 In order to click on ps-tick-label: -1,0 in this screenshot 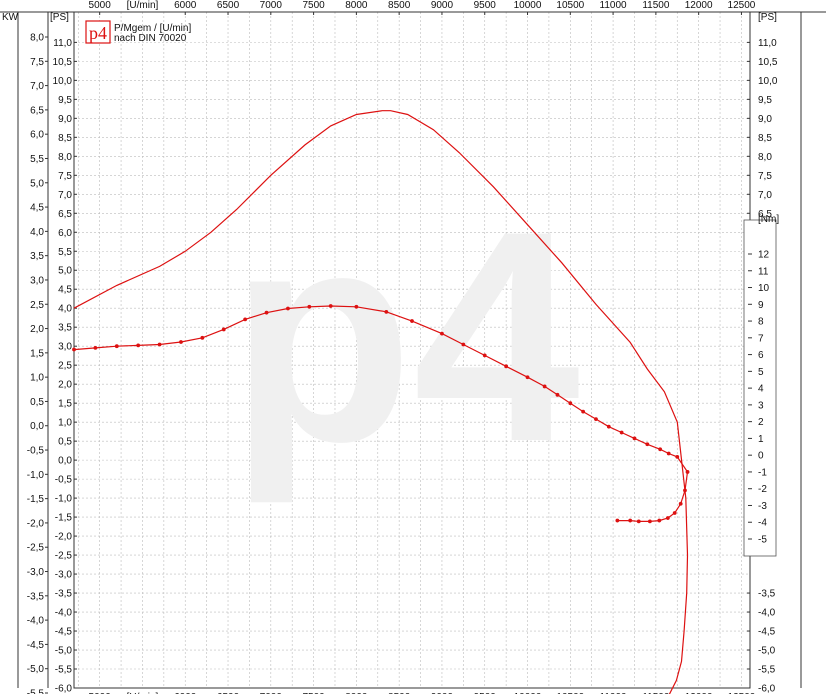, I will do `click(64, 499)`.